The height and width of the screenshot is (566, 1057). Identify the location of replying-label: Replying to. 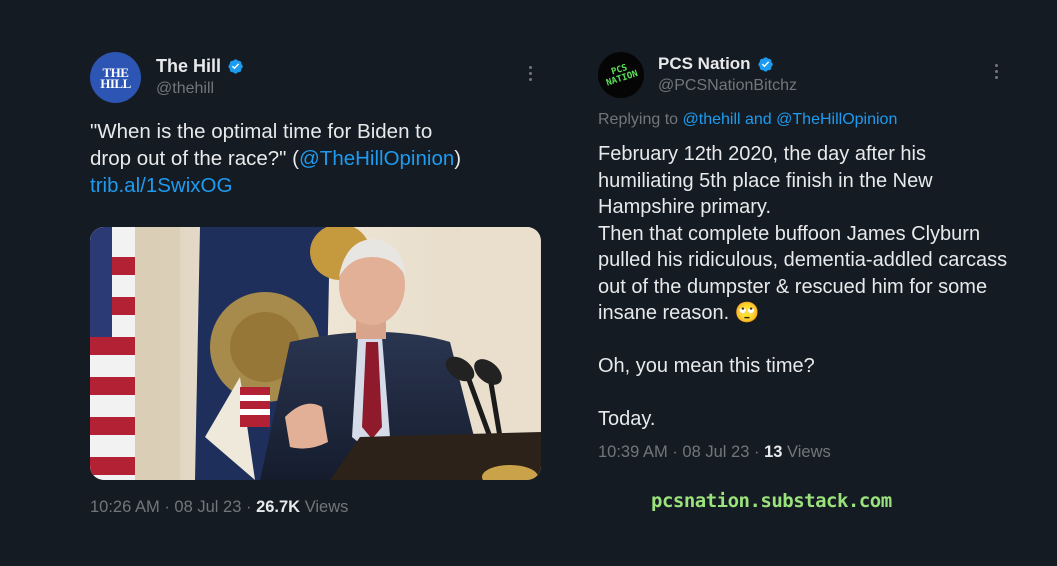
(638, 119).